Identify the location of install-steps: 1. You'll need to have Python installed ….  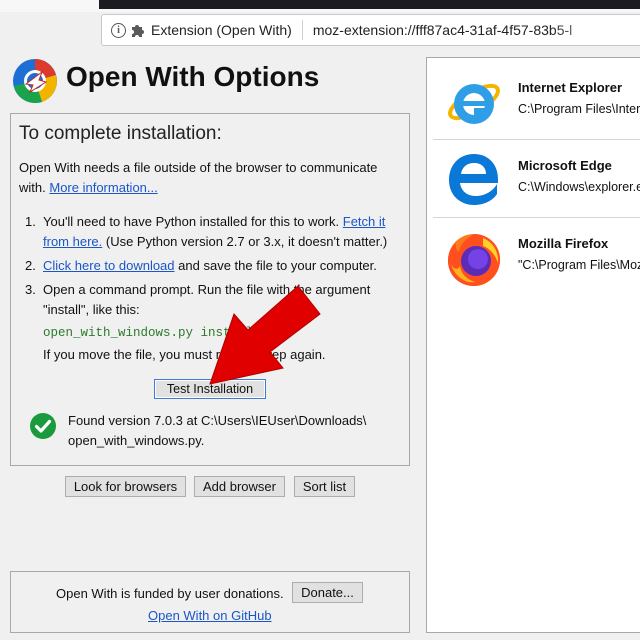
(214, 279).